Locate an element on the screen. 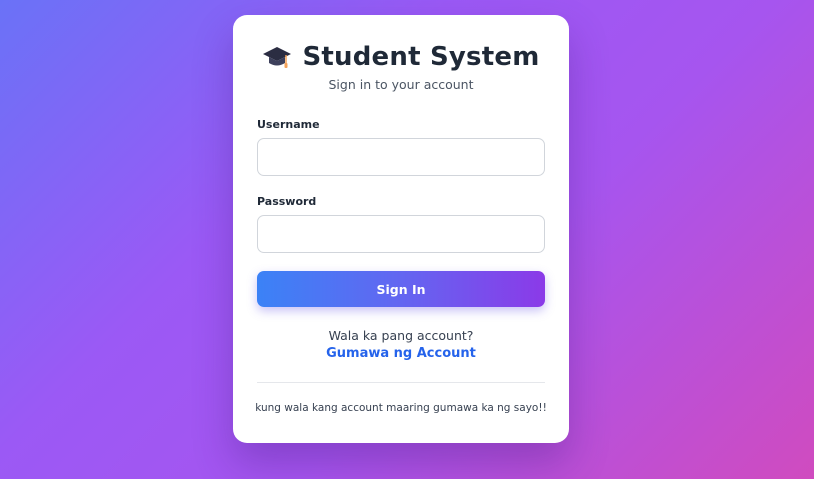 Image resolution: width=814 pixels, height=479 pixels. password-input is located at coordinates (401, 234).